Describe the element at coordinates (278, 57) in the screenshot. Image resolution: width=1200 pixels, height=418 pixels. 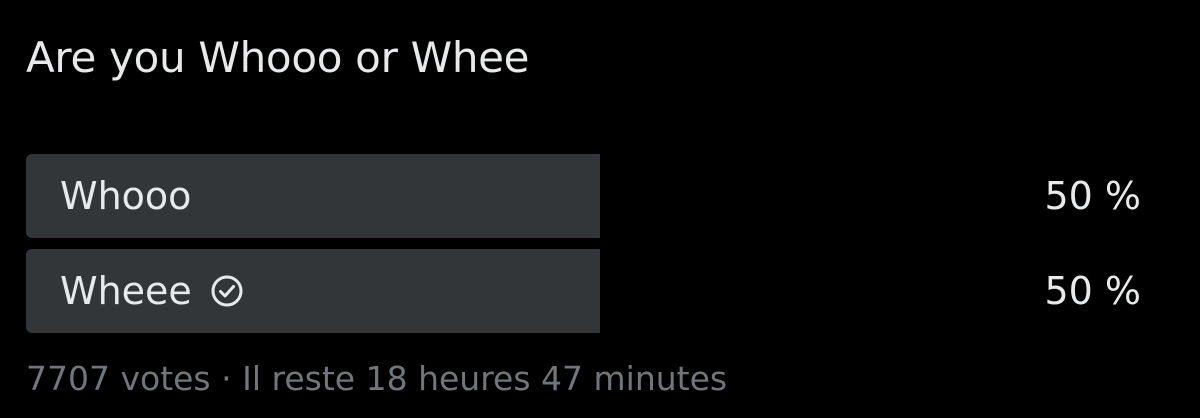
I see `poll-question: Are you Whooo or Whee` at that location.